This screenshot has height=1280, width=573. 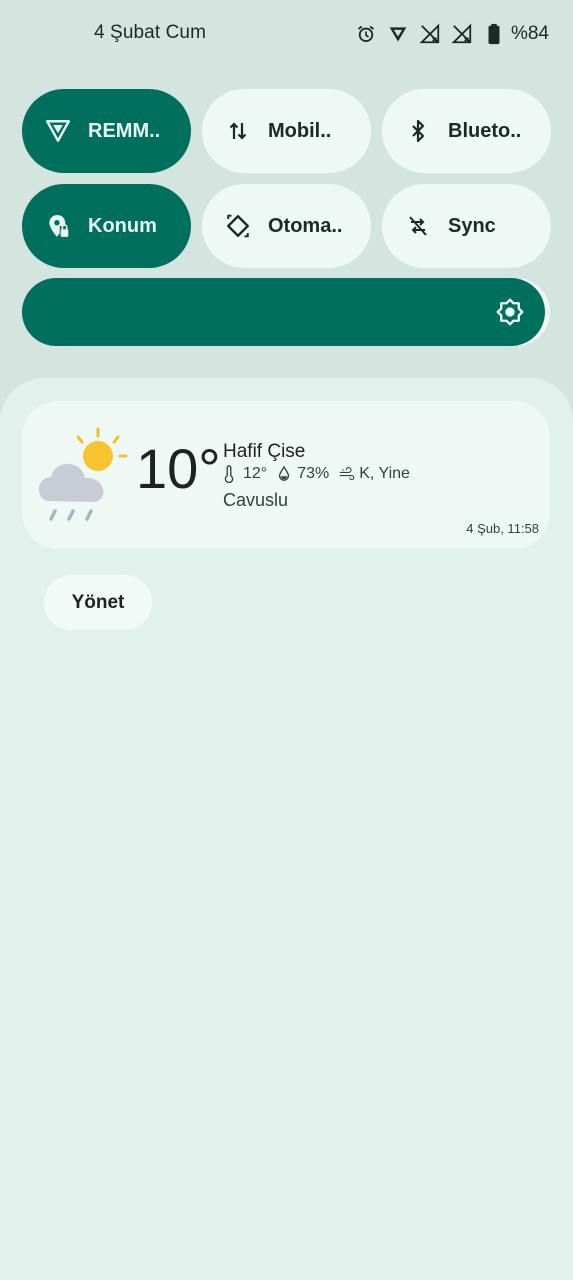 I want to click on manage-button: Yönet, so click(x=98, y=602).